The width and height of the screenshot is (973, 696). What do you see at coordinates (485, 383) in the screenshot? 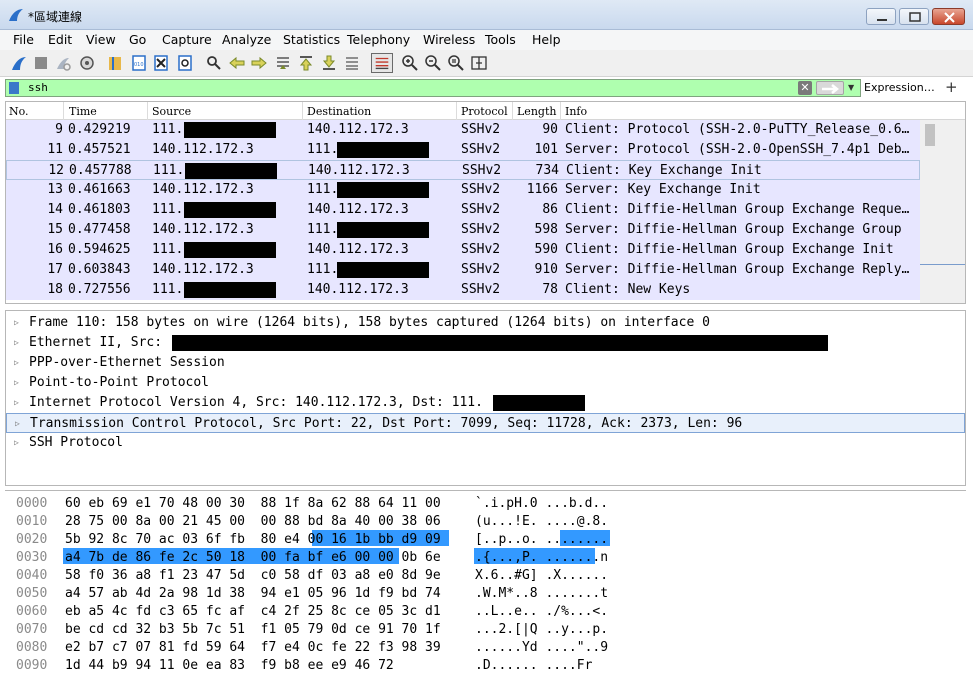
I see `detail-ppp: ▷ Point-to-Point Protocol` at bounding box center [485, 383].